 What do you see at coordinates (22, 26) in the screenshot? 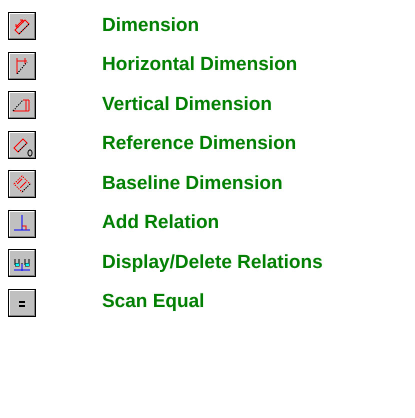
I see `dimension-icon` at bounding box center [22, 26].